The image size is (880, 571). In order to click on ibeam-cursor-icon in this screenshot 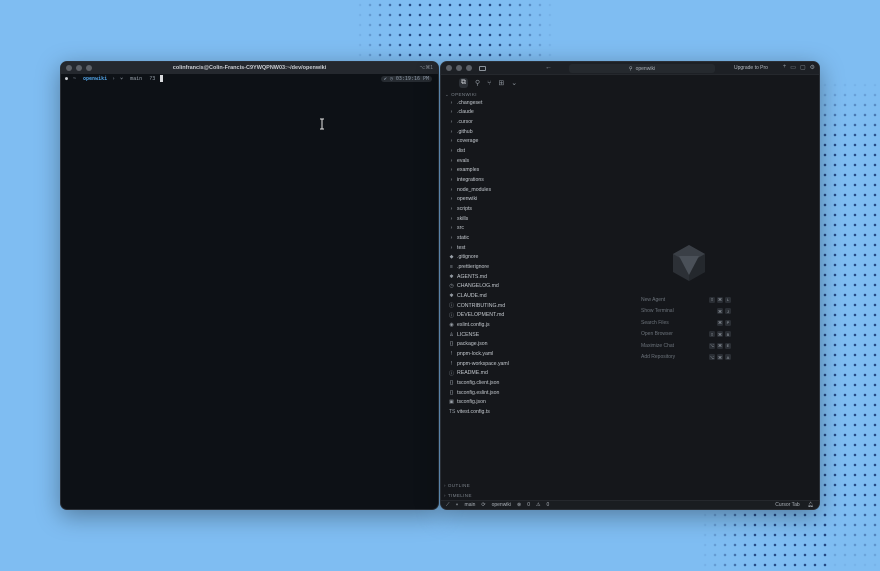, I will do `click(322, 124)`.